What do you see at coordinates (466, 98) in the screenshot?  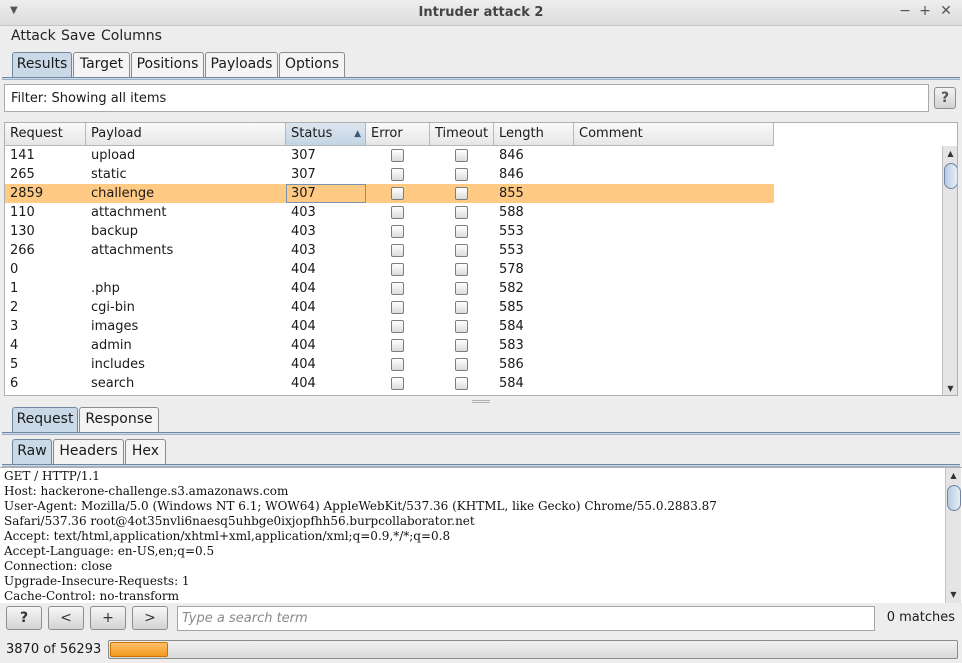 I see `filter-bar: Filter: Showing all items` at bounding box center [466, 98].